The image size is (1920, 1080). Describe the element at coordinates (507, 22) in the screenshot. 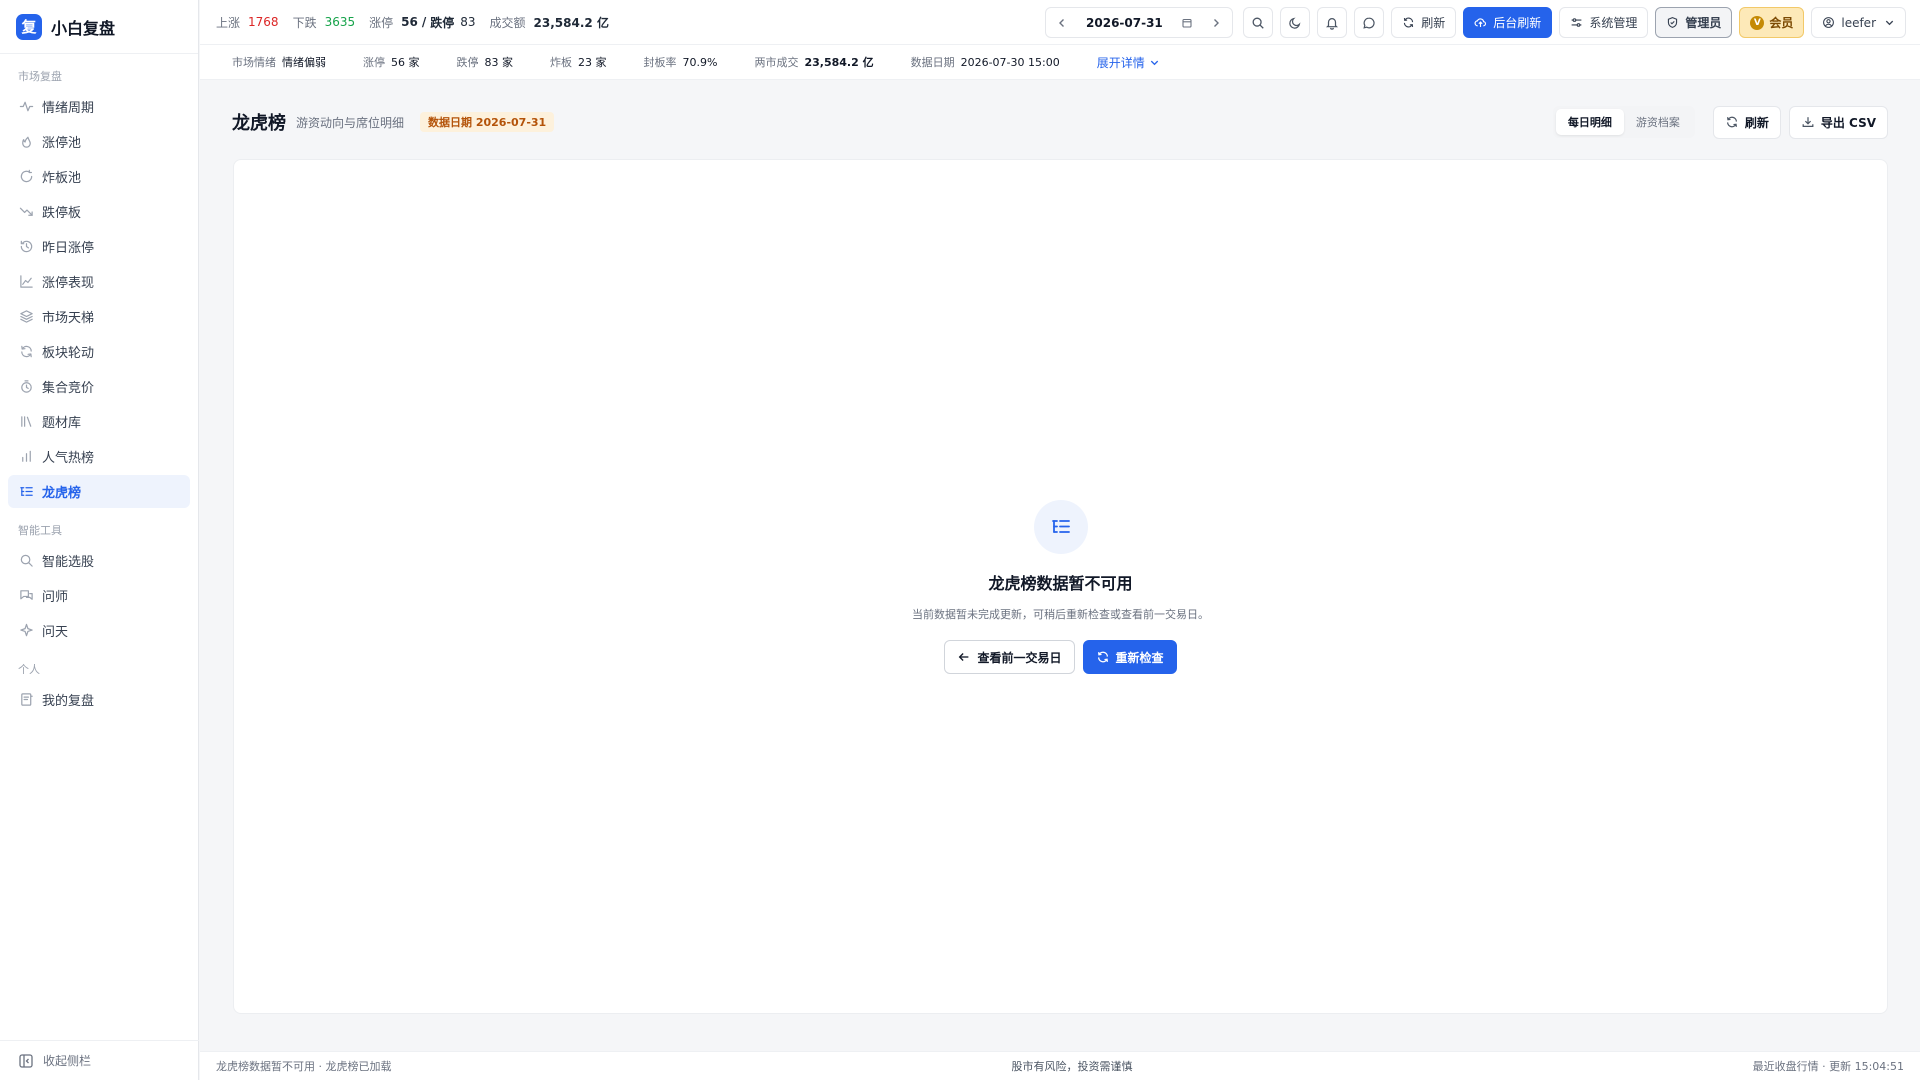

I see `stat-turnover-label: 成交额` at that location.